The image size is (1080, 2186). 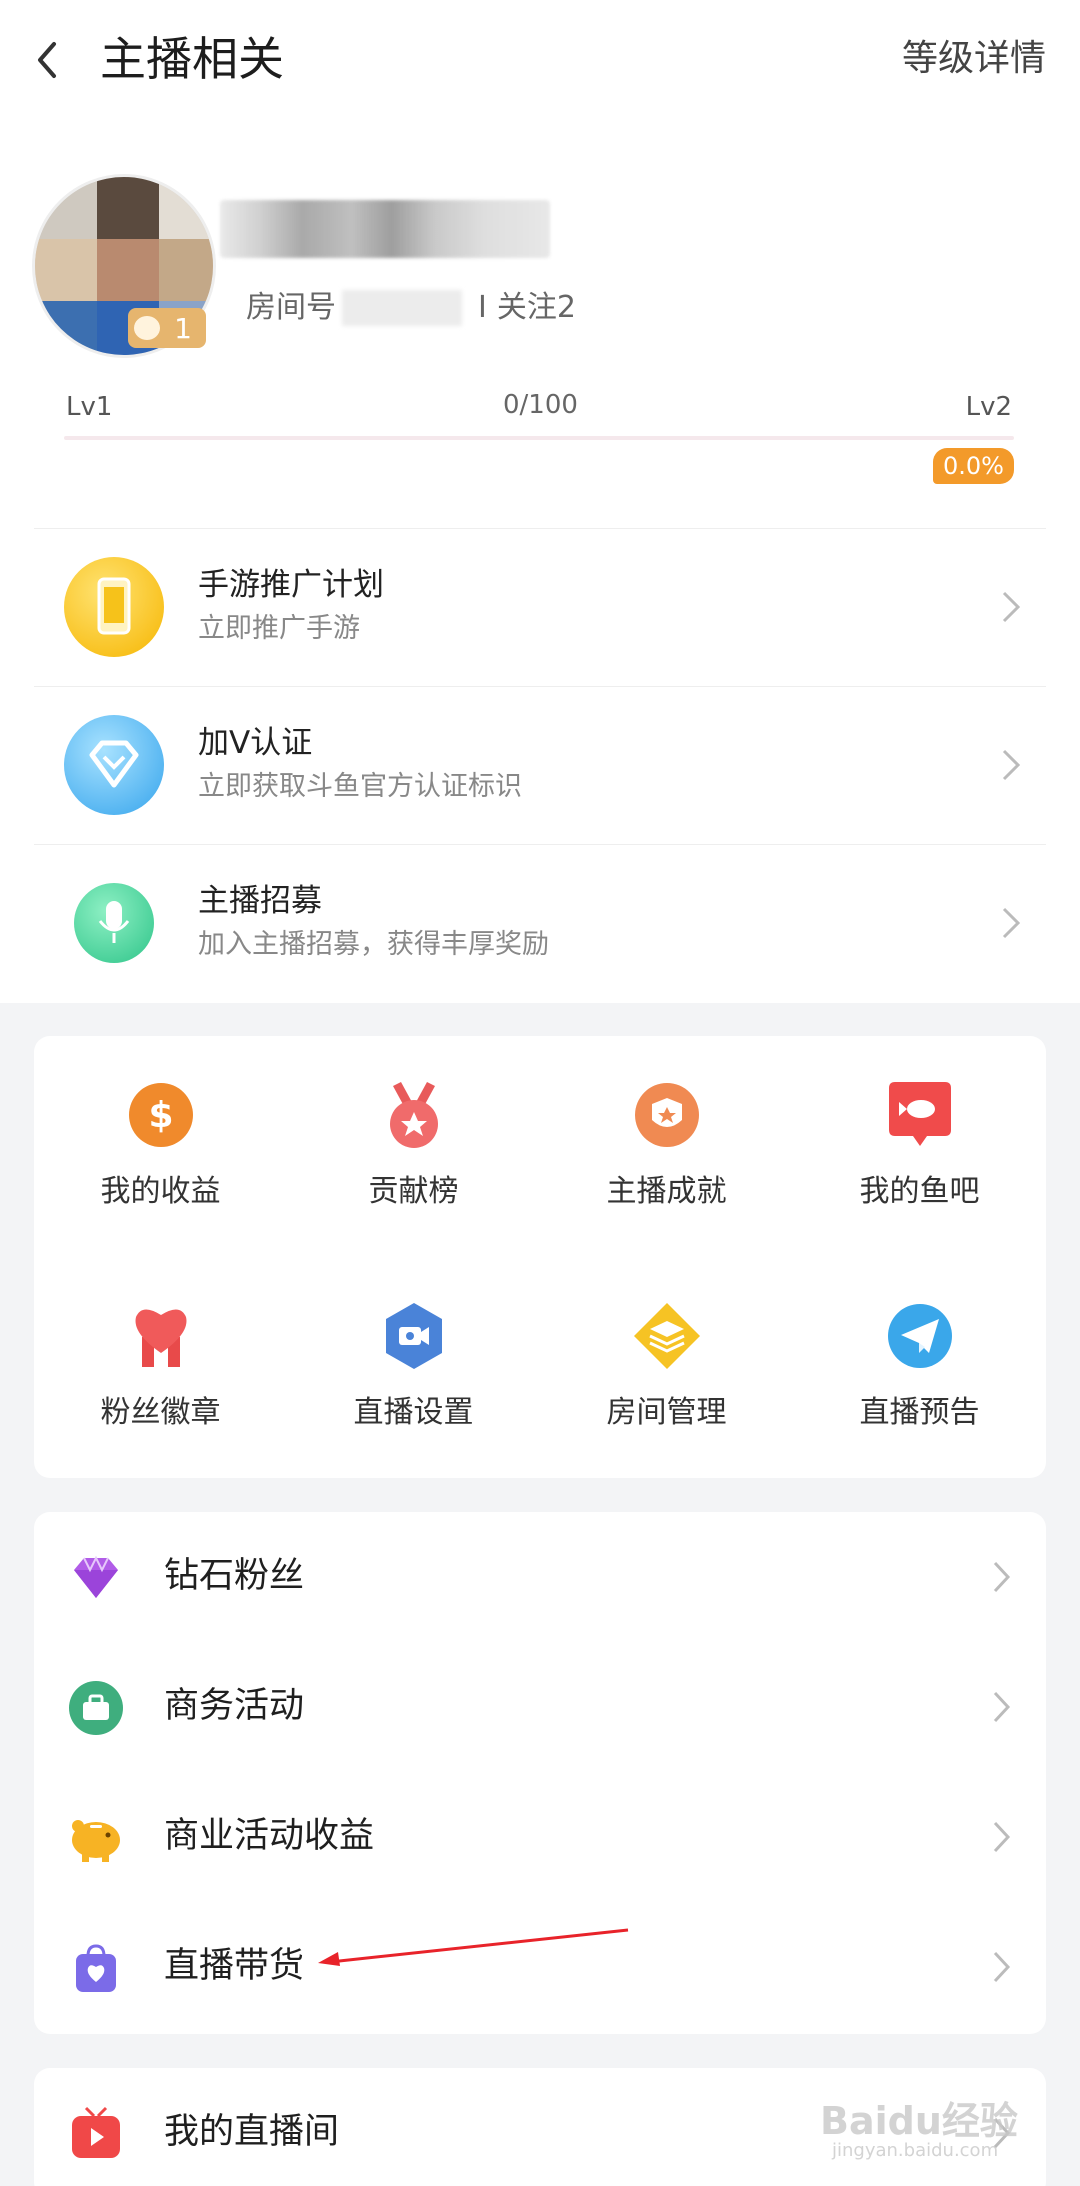 I want to click on end-level-label: Lv2, so click(x=988, y=407).